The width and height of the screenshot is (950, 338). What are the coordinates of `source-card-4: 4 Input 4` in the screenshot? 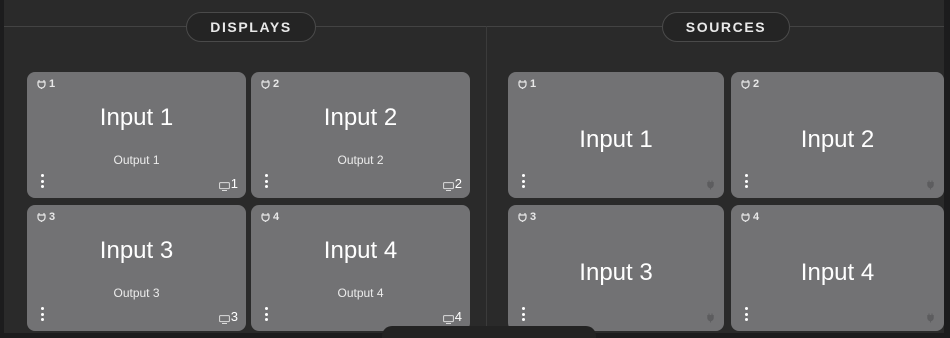 It's located at (837, 268).